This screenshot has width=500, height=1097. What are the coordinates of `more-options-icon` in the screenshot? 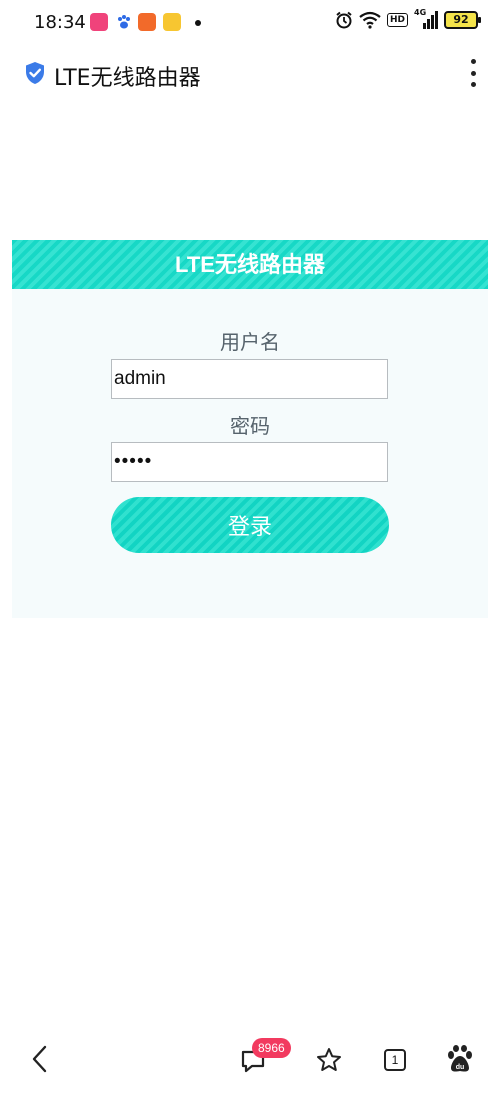 It's located at (473, 73).